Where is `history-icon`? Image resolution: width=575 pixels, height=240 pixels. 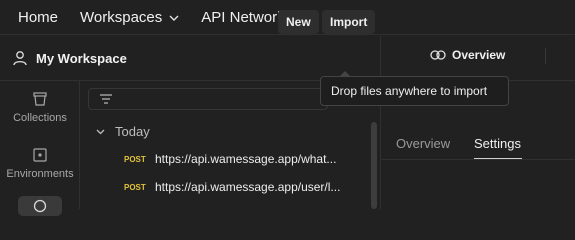 history-icon is located at coordinates (40, 206).